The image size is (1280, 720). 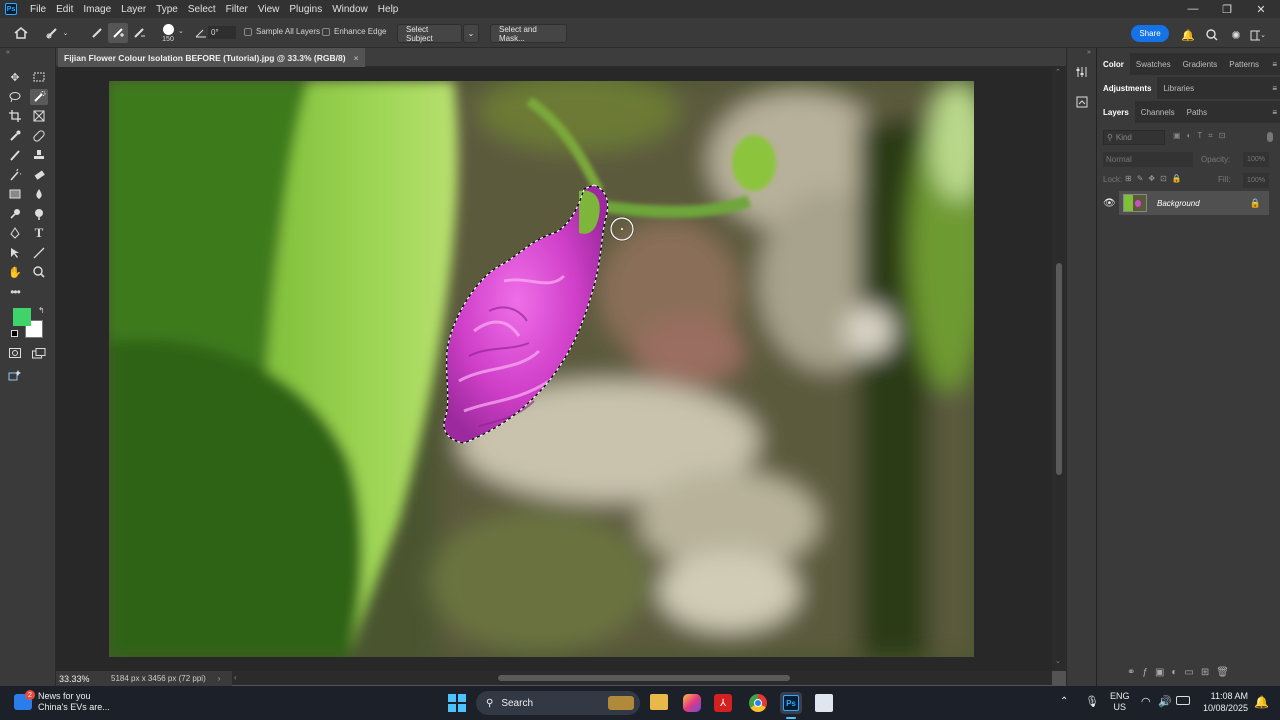 I want to click on generative-icon, so click(x=15, y=375).